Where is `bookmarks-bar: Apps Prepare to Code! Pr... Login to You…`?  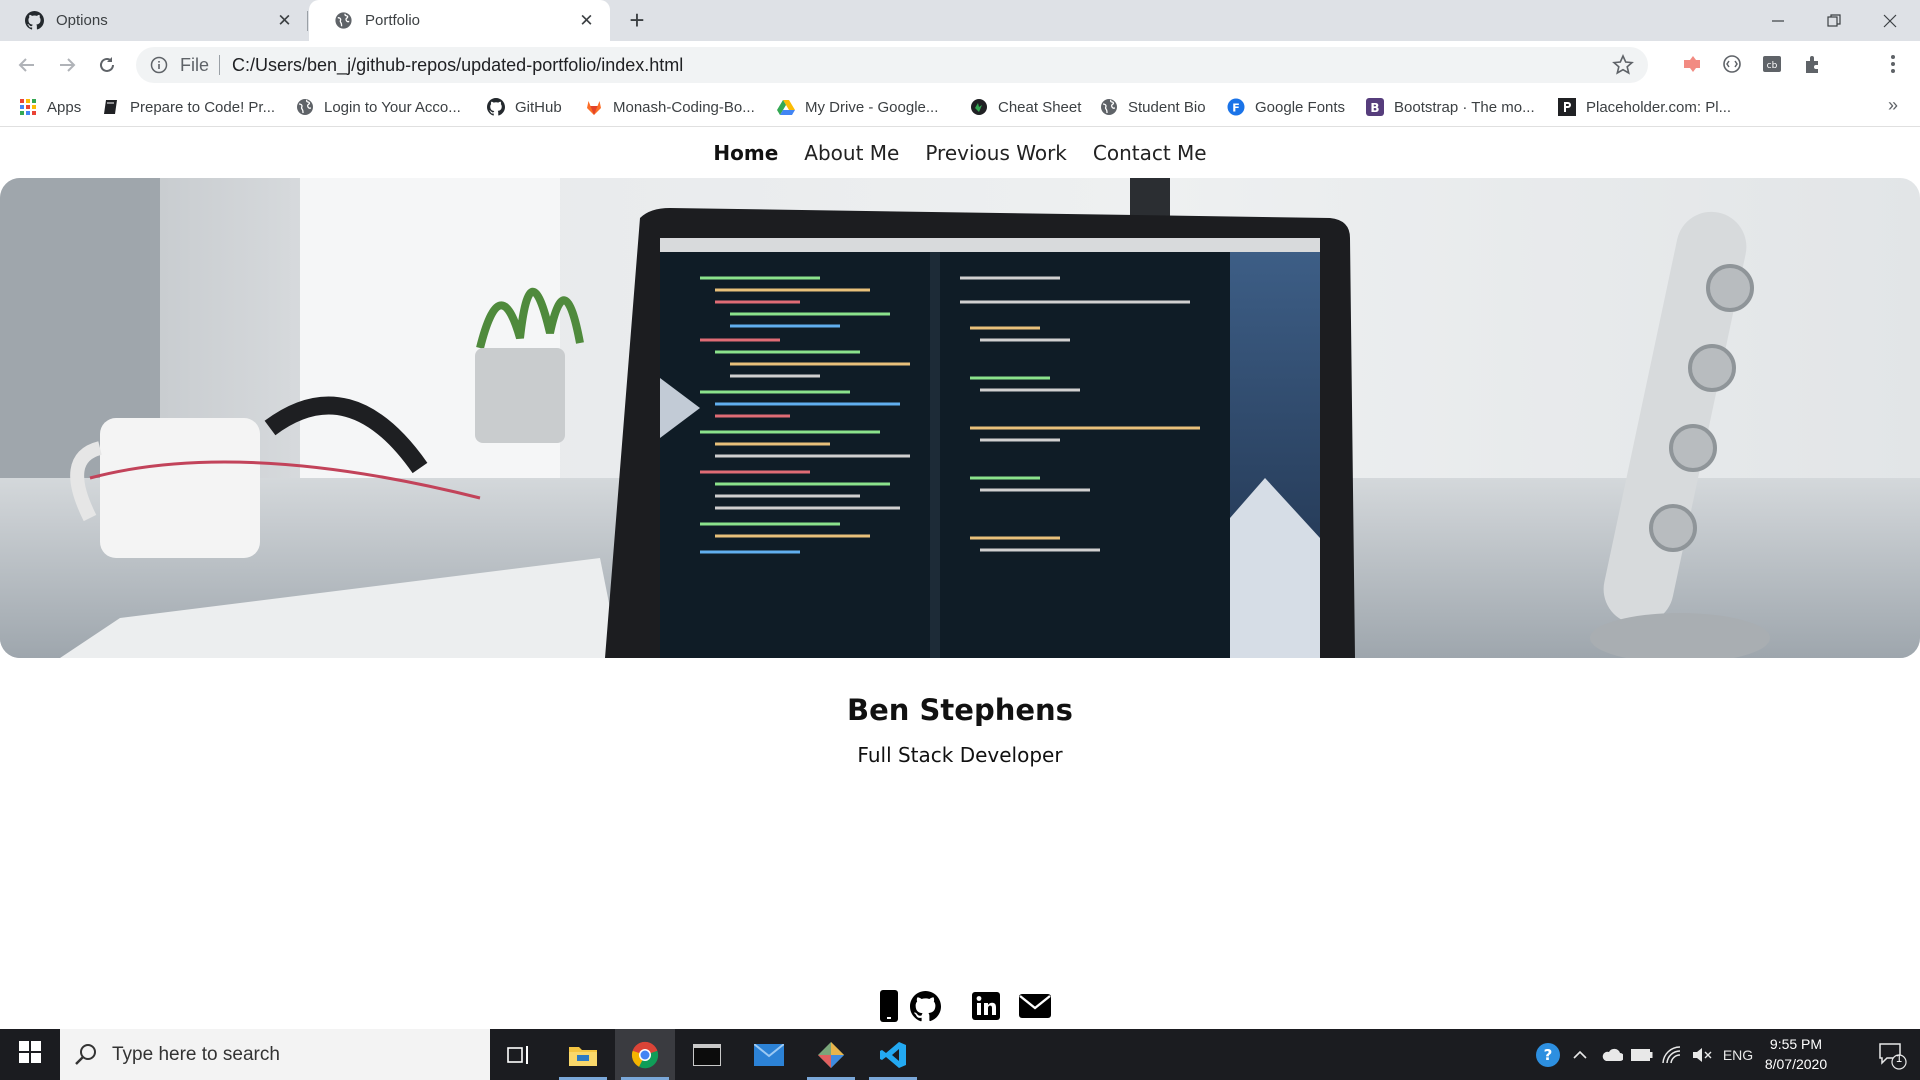 bookmarks-bar: Apps Prepare to Code! Pr... Login to You… is located at coordinates (960, 108).